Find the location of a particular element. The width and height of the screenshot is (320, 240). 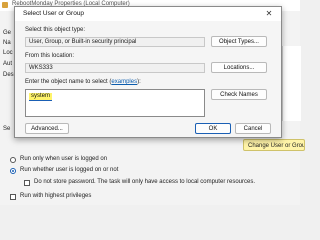

run-whether-logged-on-radio is located at coordinates (13, 171).